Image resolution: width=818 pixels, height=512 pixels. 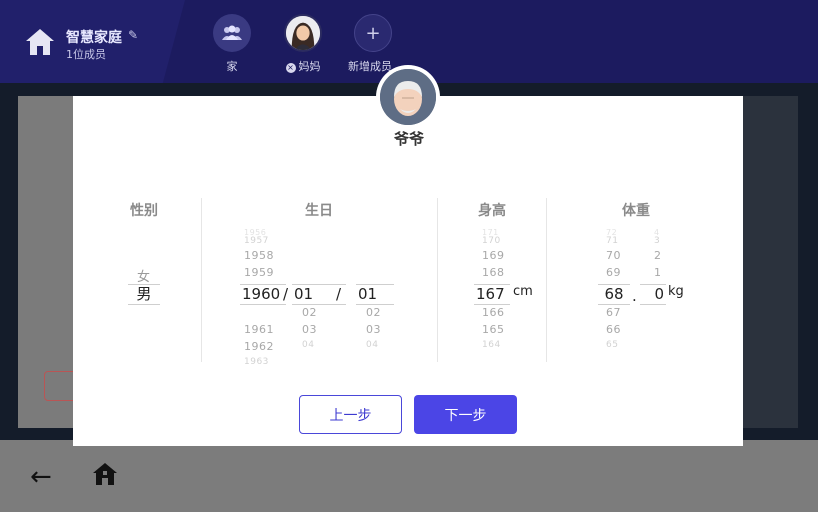 I want to click on month-option: 02, so click(x=309, y=312).